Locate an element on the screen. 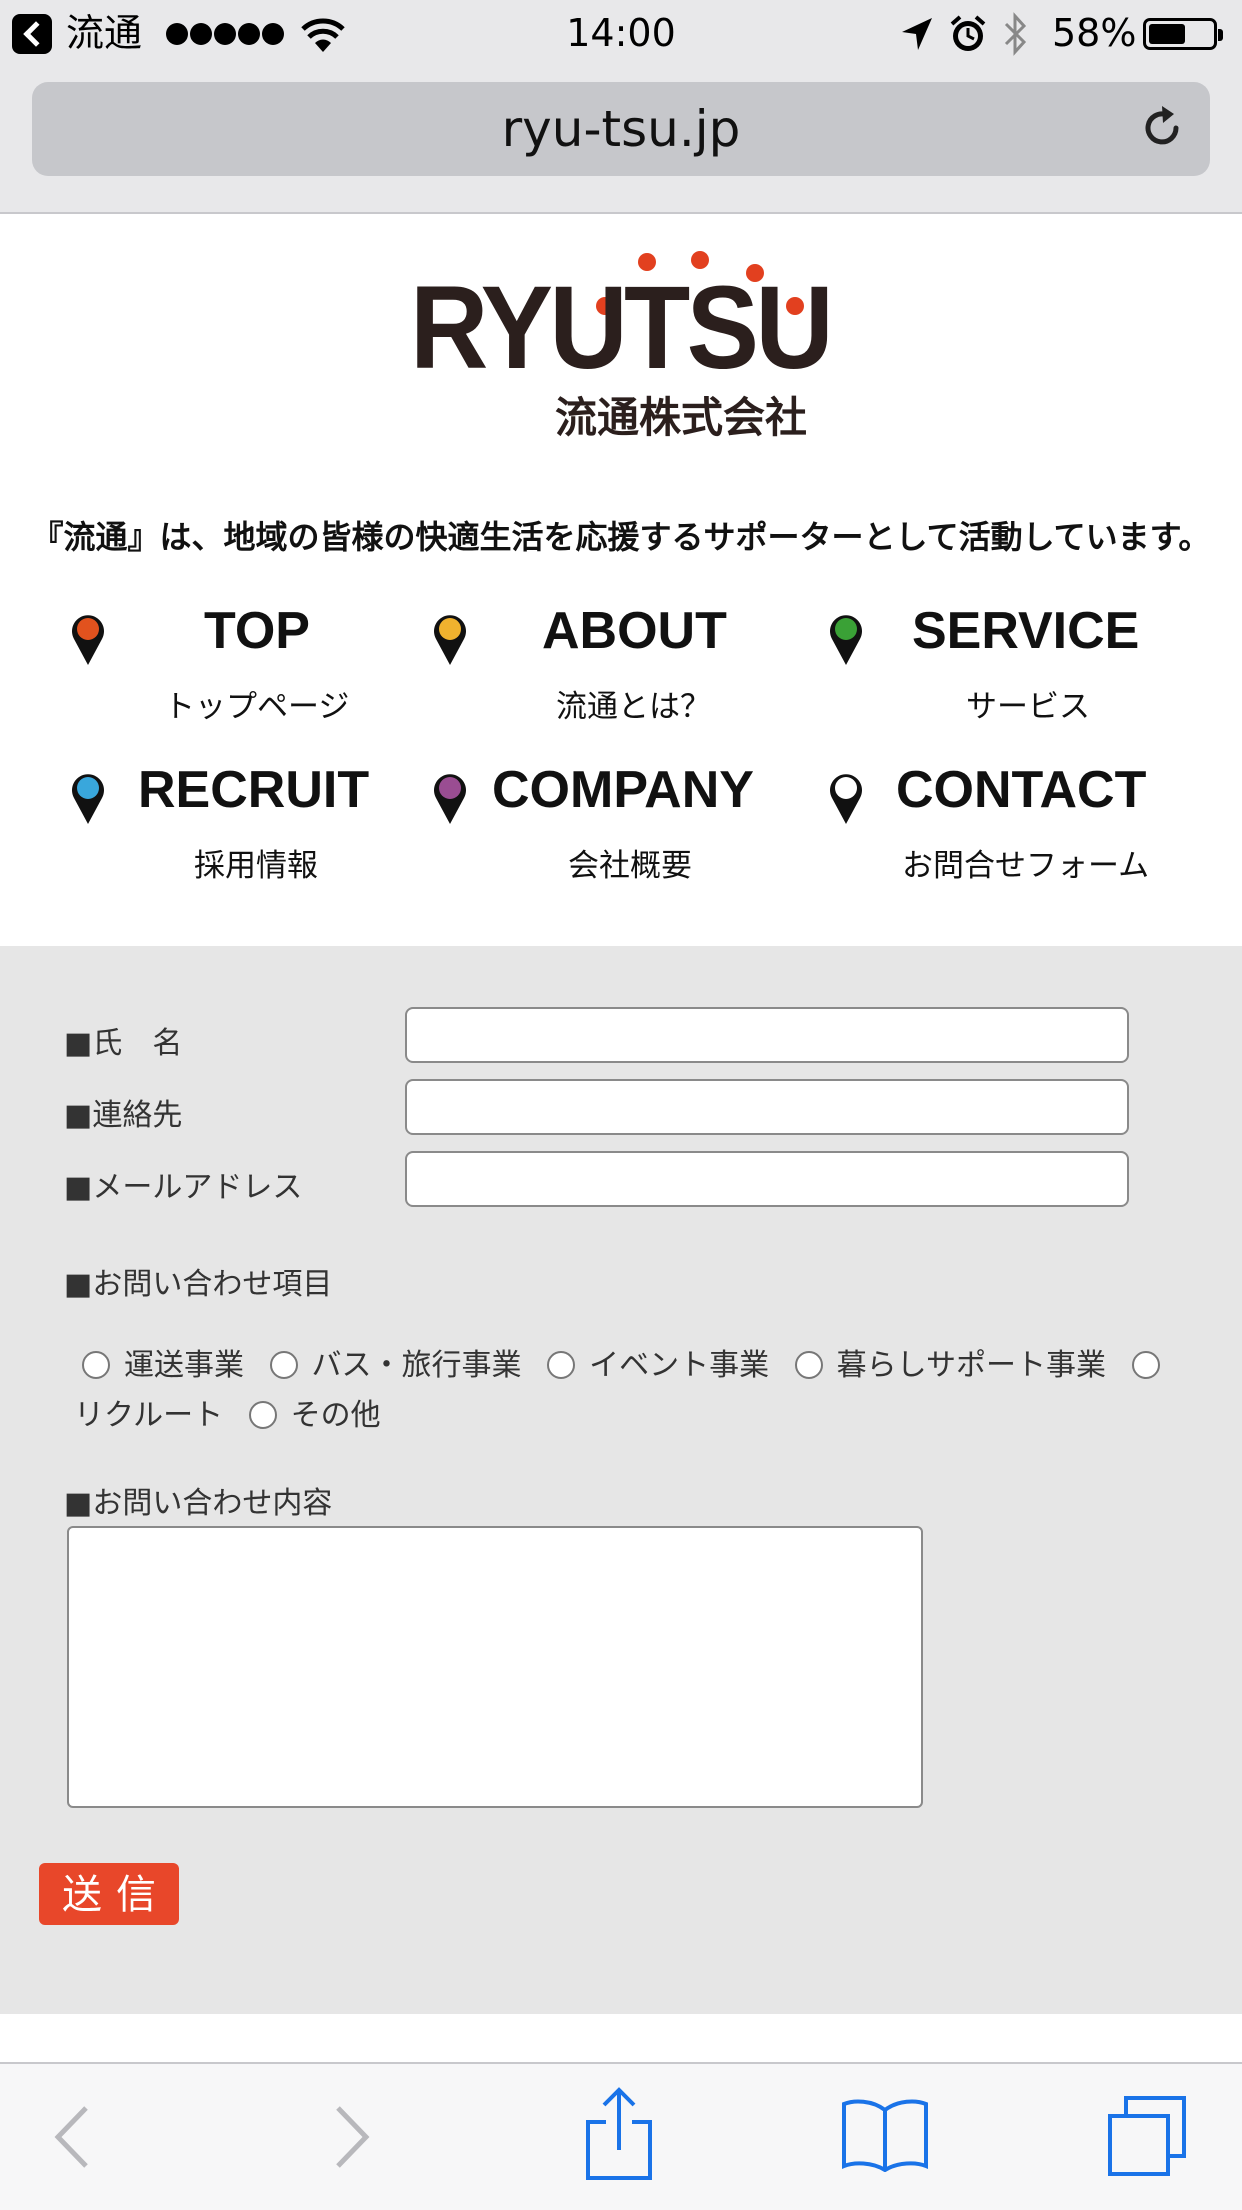  email-input is located at coordinates (767, 1179).